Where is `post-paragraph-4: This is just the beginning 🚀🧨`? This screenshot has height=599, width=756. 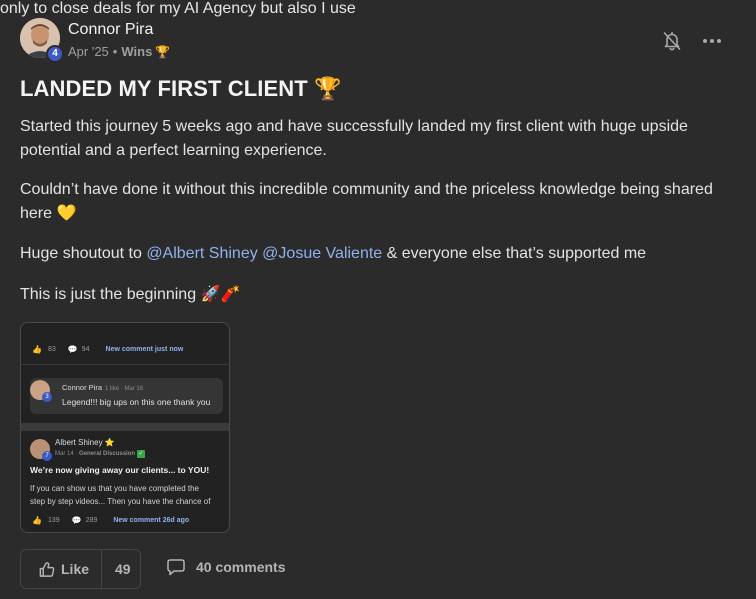
post-paragraph-4: This is just the beginning 🚀🧨 is located at coordinates (130, 294).